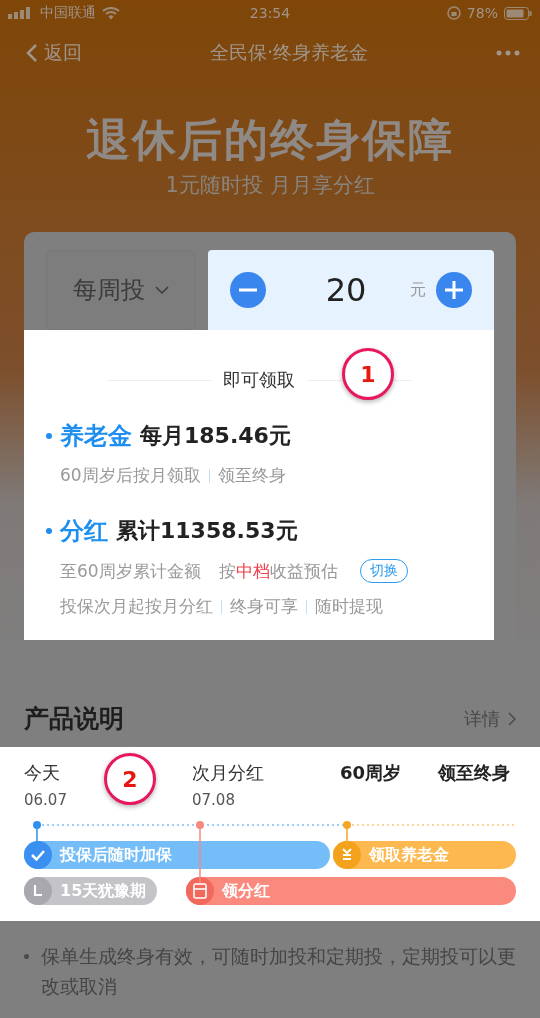  What do you see at coordinates (371, 773) in the screenshot?
I see `milestone-label: 60周岁` at bounding box center [371, 773].